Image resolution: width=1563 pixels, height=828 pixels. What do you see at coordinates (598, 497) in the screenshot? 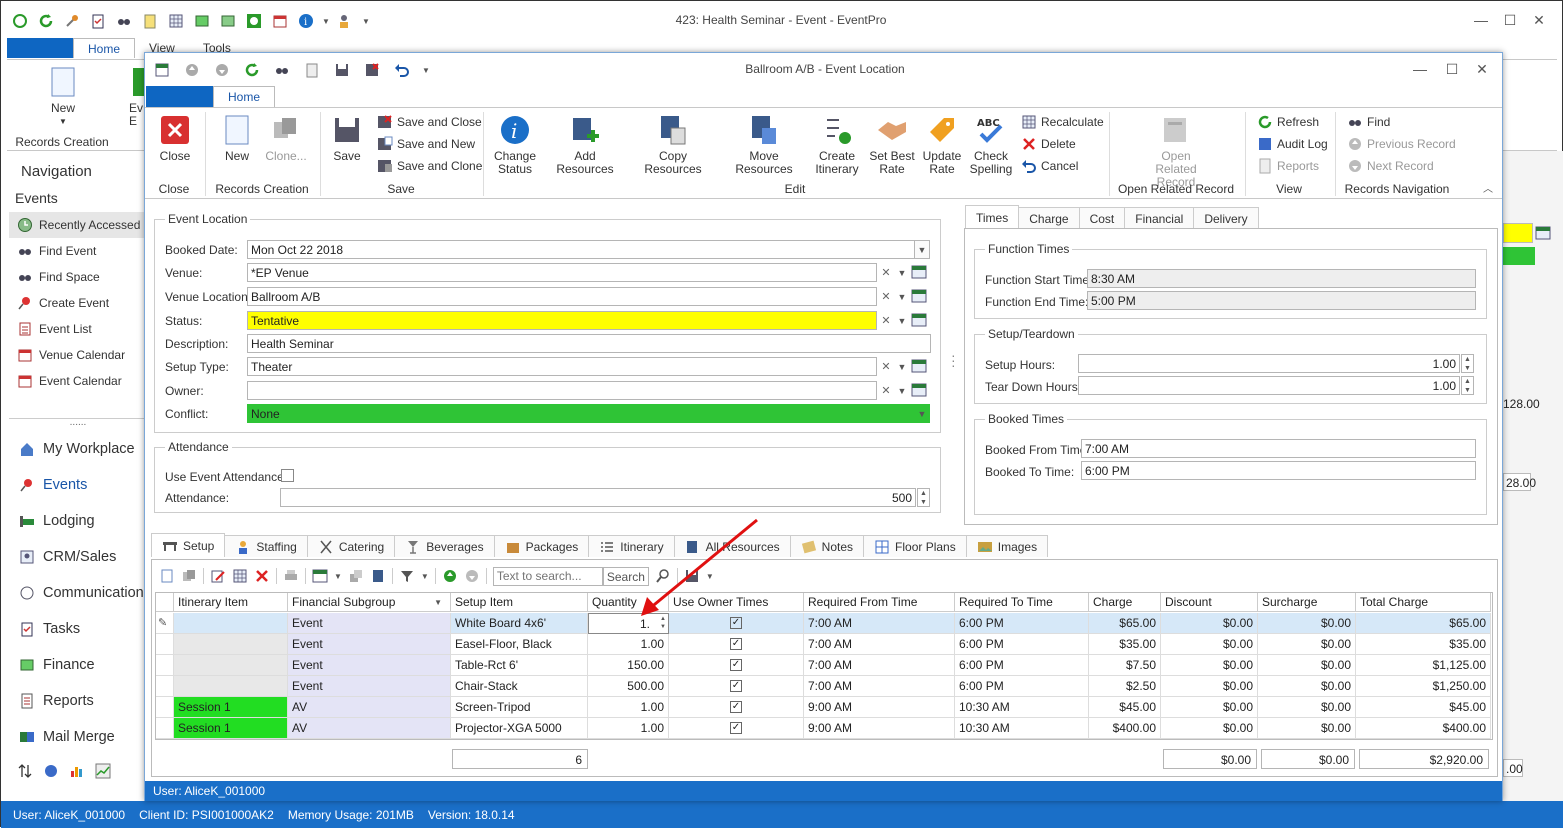
I see `attendance-field: 500` at bounding box center [598, 497].